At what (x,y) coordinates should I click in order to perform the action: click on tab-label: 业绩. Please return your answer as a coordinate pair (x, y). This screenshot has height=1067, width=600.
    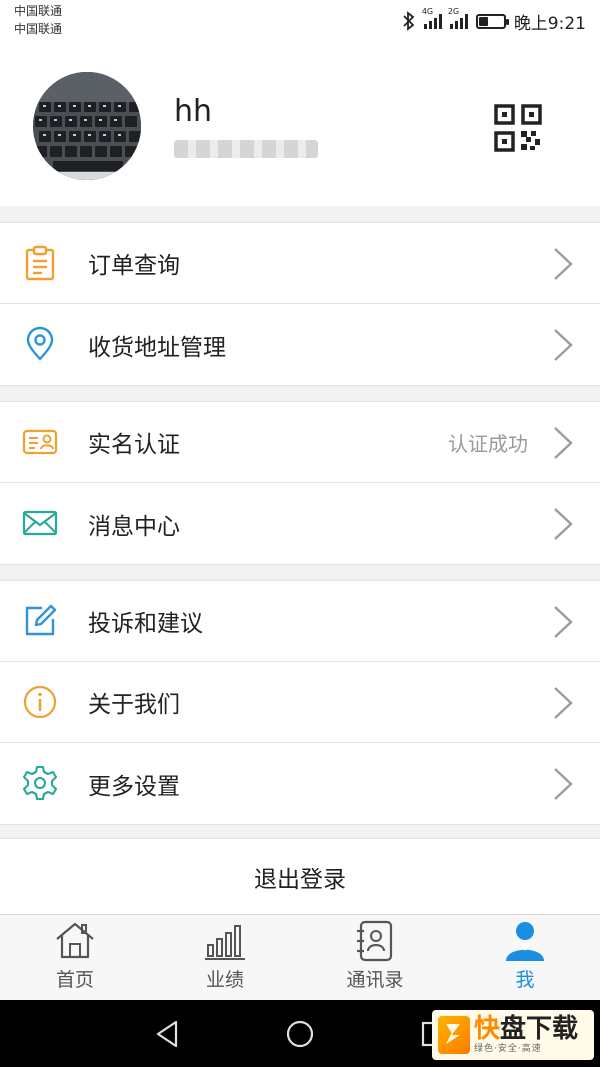
    Looking at the image, I should click on (224, 980).